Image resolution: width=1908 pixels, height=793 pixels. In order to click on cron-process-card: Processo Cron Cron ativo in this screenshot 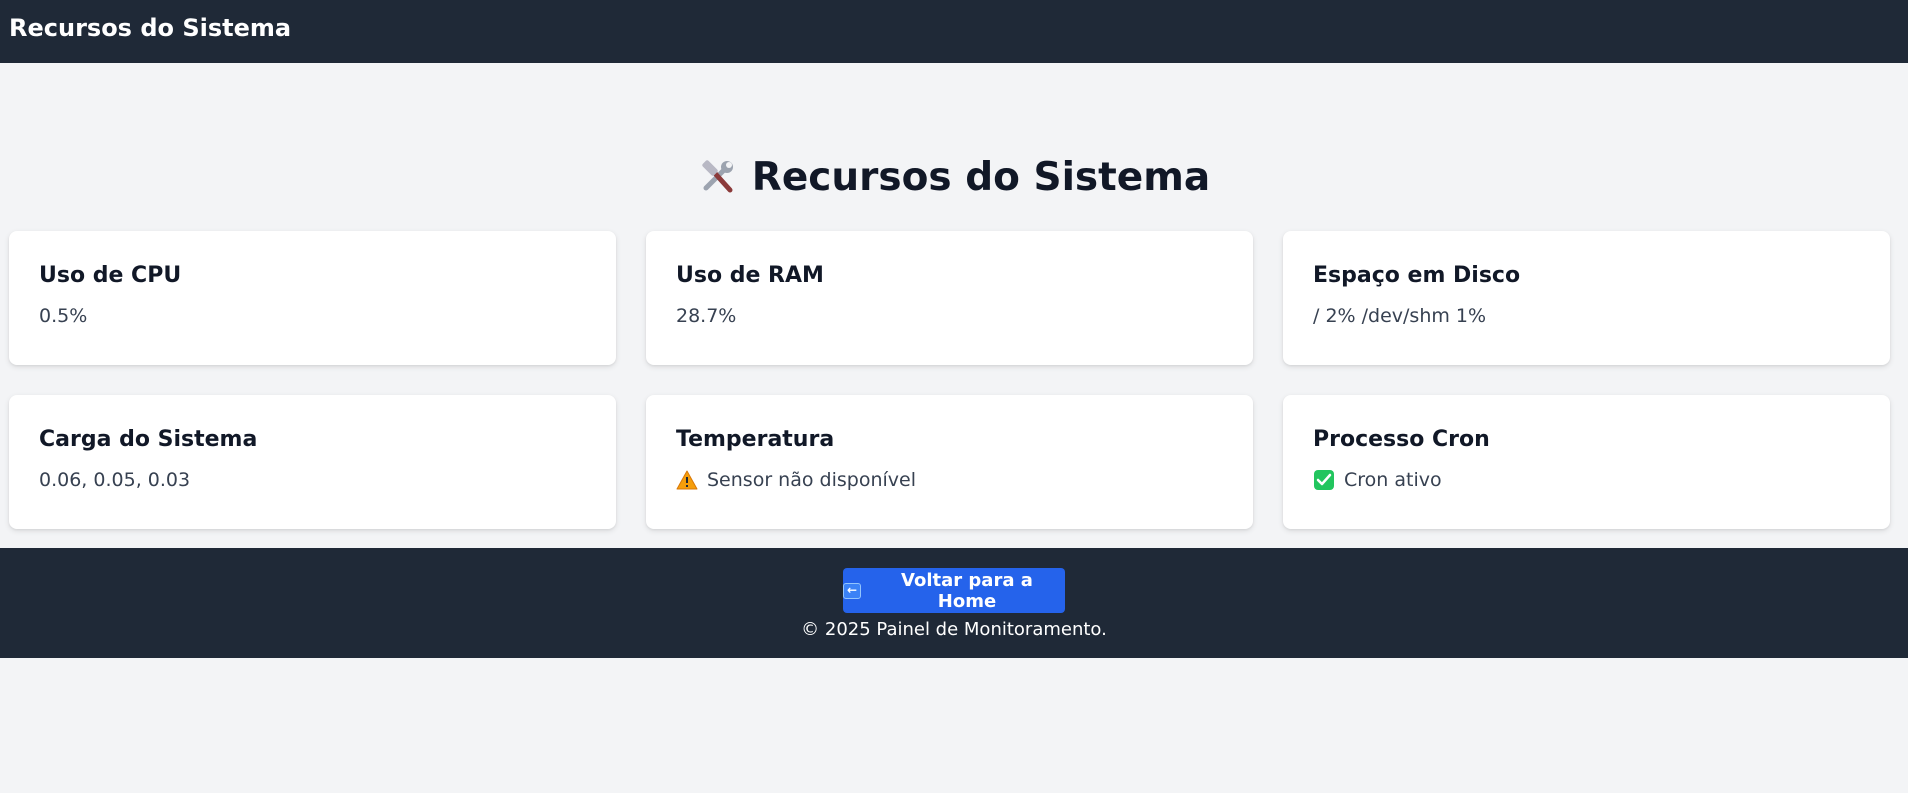, I will do `click(1586, 462)`.